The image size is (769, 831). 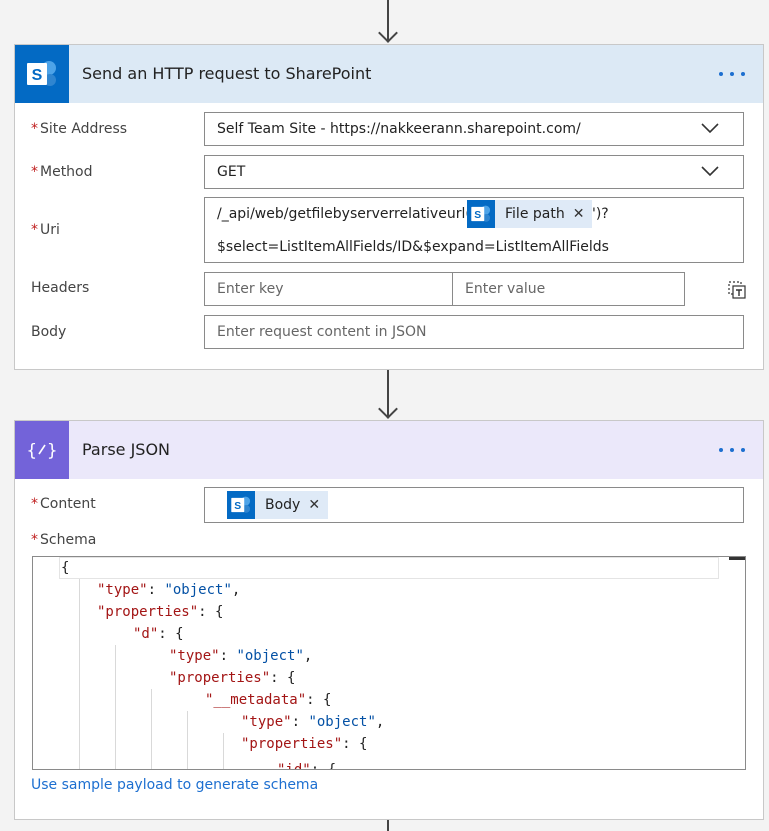 What do you see at coordinates (227, 73) in the screenshot?
I see `card-title: Send an HTTP request to SharePoint` at bounding box center [227, 73].